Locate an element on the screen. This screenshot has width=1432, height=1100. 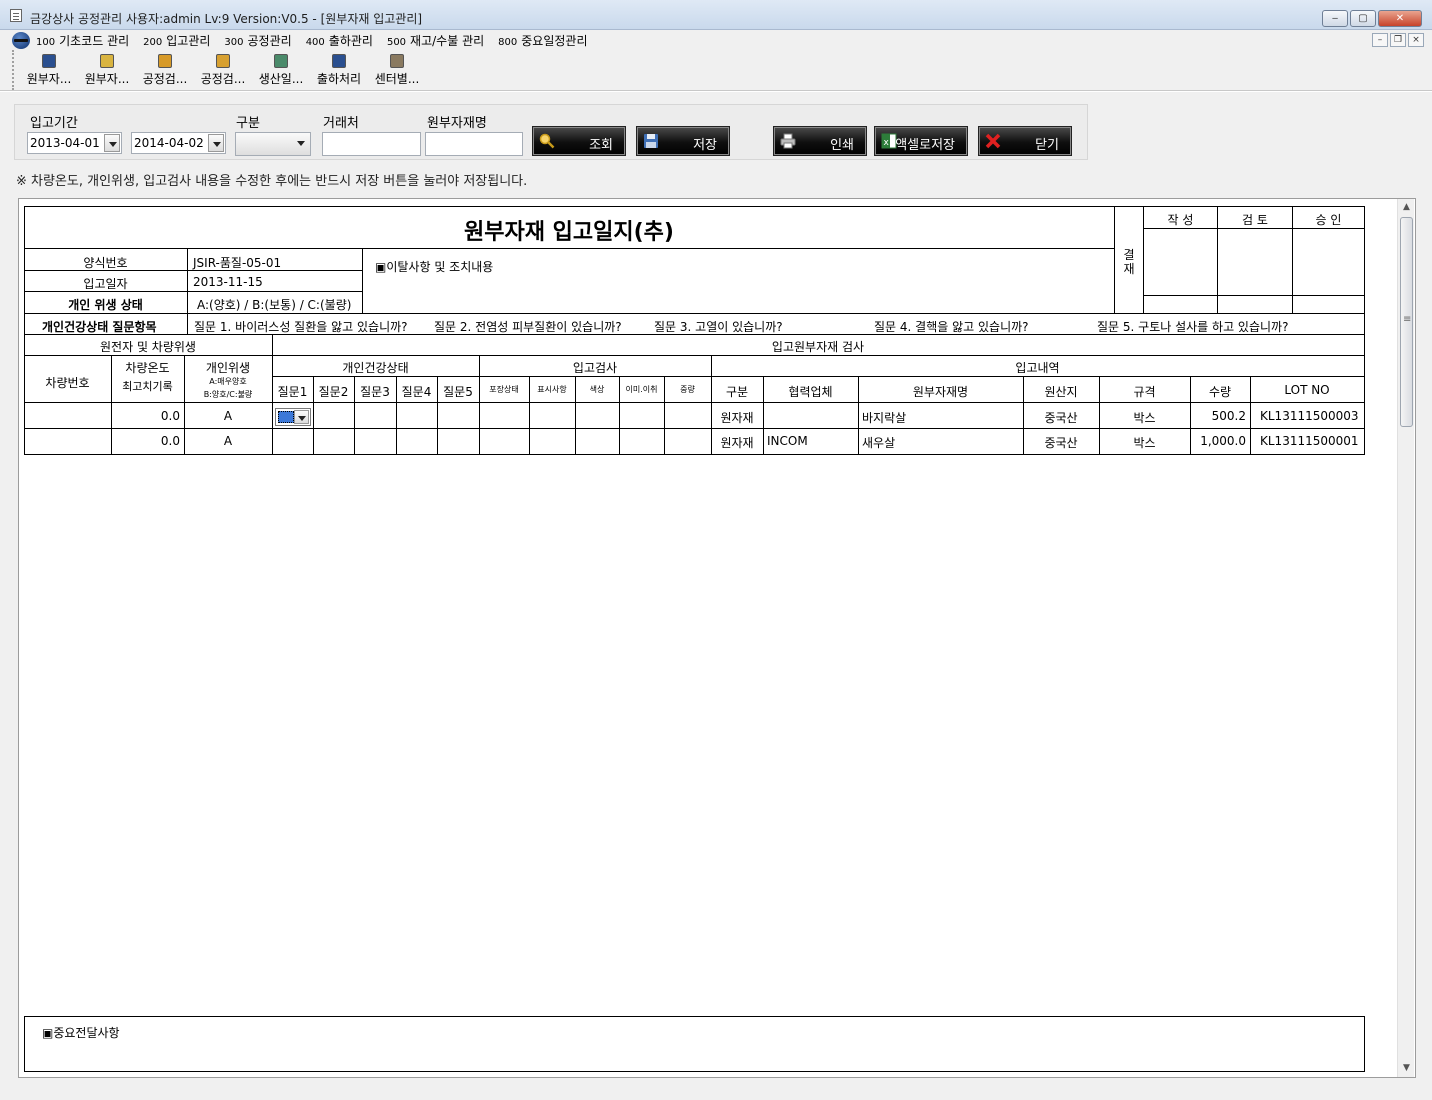
row1-hygiene: A is located at coordinates (228, 416).